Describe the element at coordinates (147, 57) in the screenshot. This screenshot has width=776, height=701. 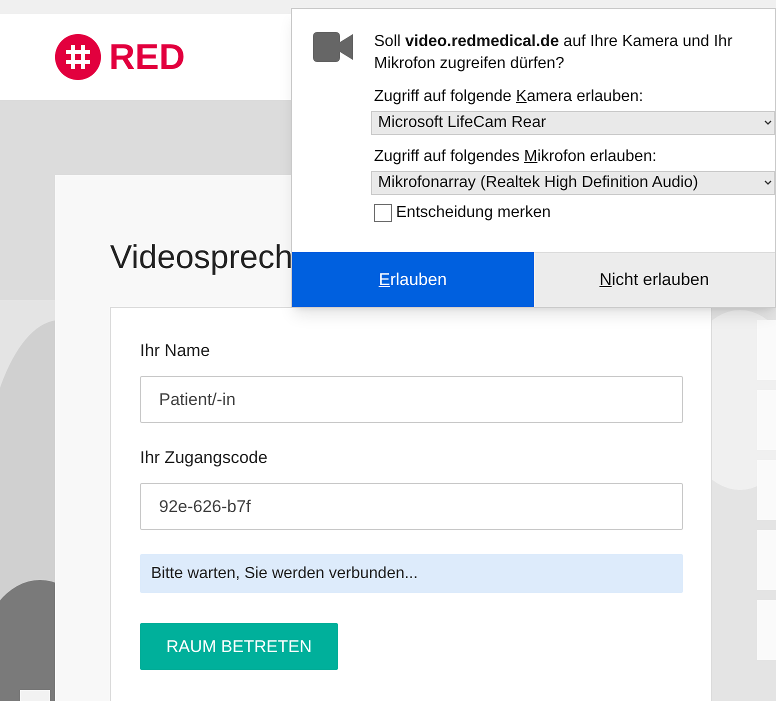
I see `logo-text: RED` at that location.